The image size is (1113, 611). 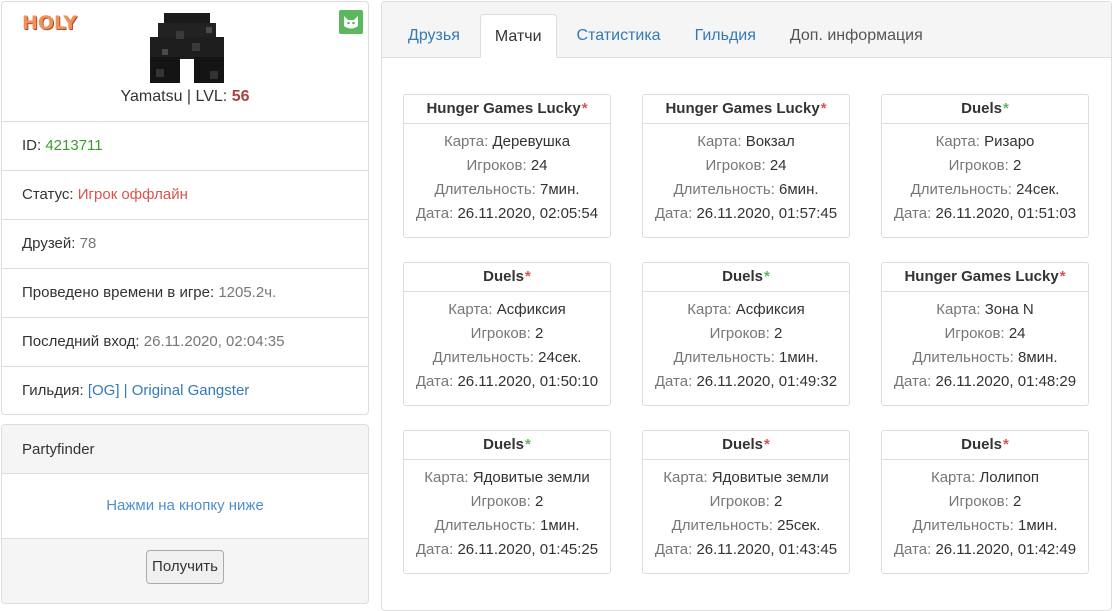 What do you see at coordinates (985, 310) in the screenshot?
I see `match-map-line: Карта: Зона N` at bounding box center [985, 310].